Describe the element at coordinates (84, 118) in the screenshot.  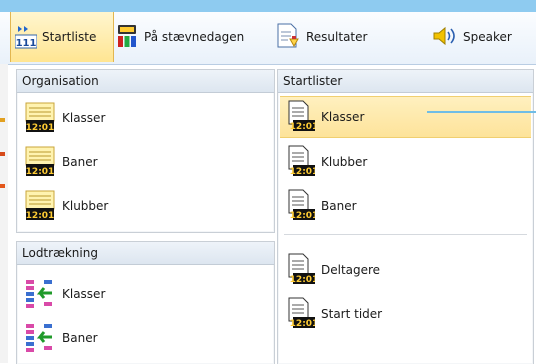
I see `org-item-klasser-label: Klasser` at that location.